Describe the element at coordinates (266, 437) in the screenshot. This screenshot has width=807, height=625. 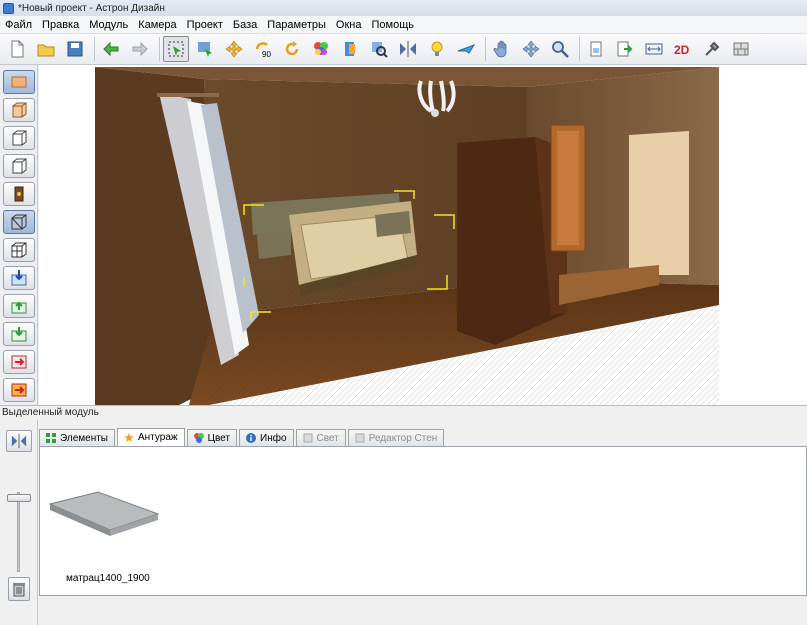
I see `tab-info: Инфо` at that location.